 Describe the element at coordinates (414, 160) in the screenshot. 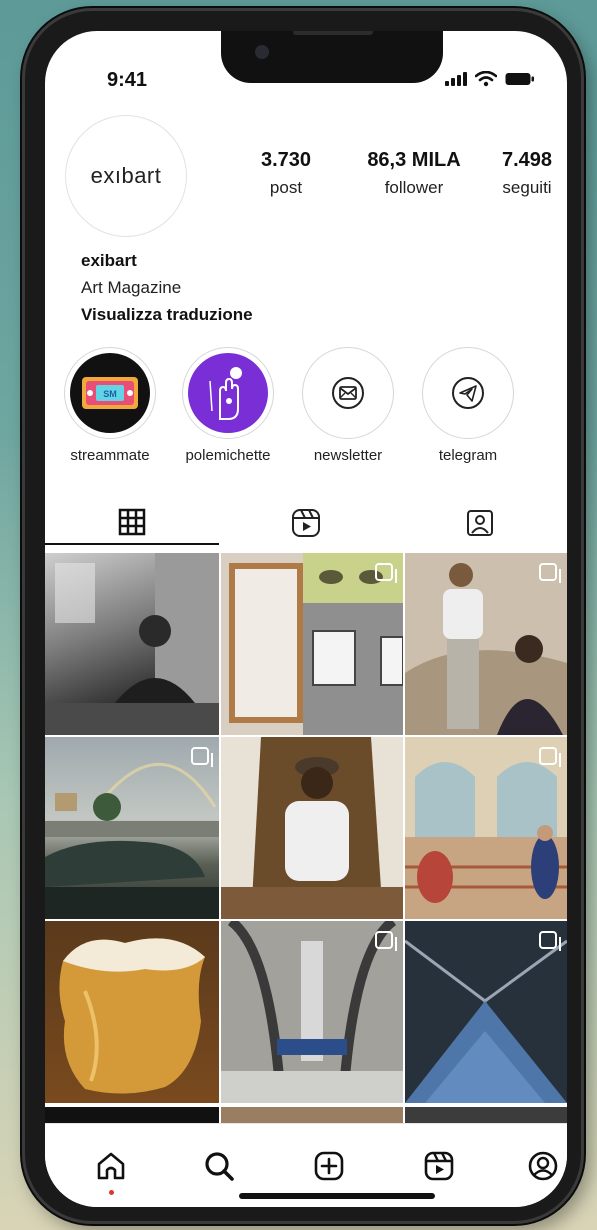

I see `stat-followers-value: 86,3 MILA` at that location.